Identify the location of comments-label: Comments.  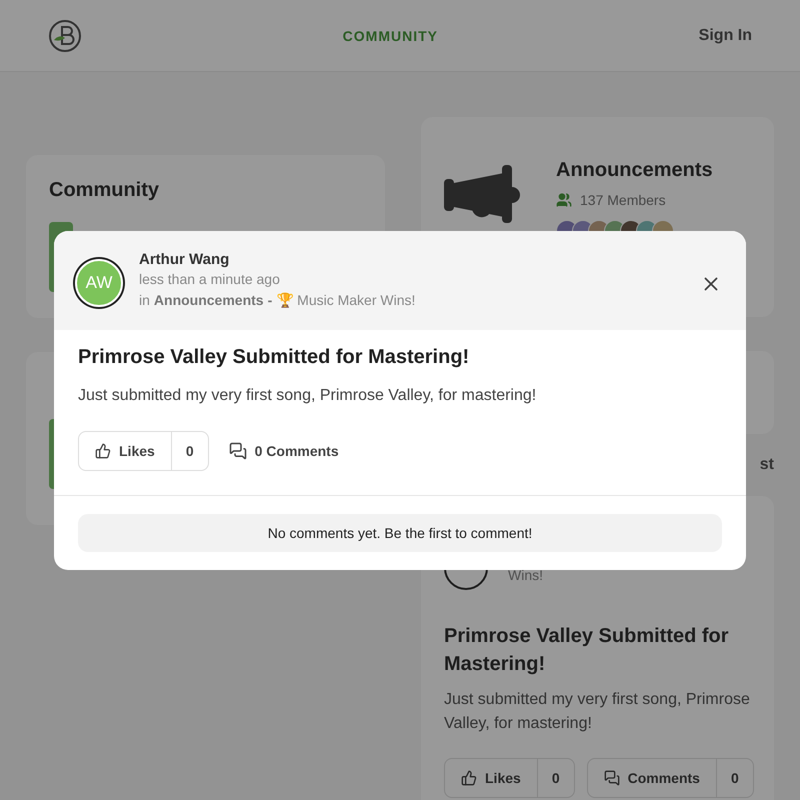
(652, 778).